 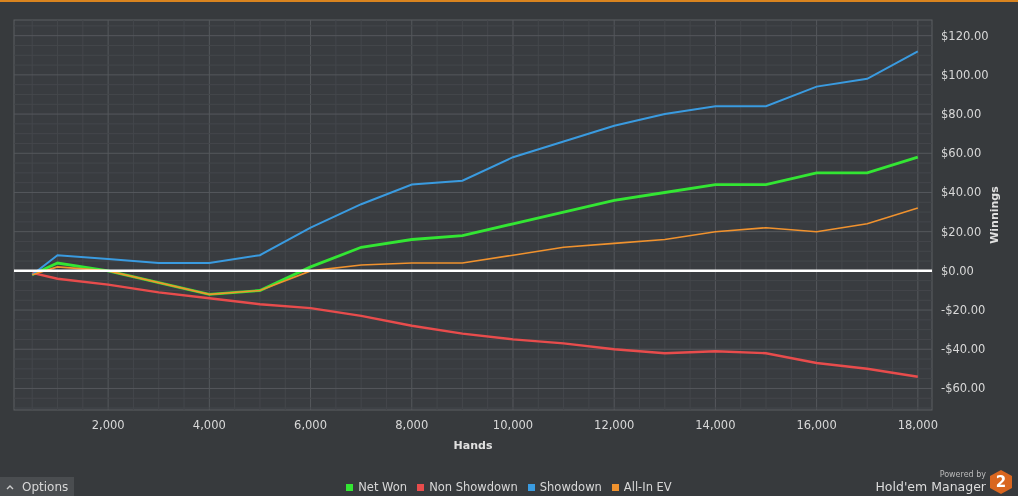 I want to click on y-tick-label: -$20.00, so click(x=963, y=310).